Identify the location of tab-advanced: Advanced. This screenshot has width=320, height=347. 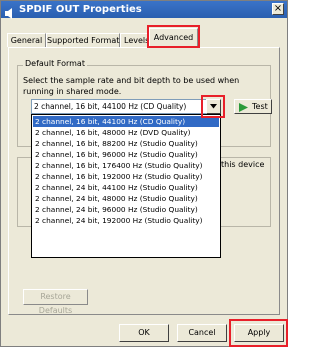
(173, 38).